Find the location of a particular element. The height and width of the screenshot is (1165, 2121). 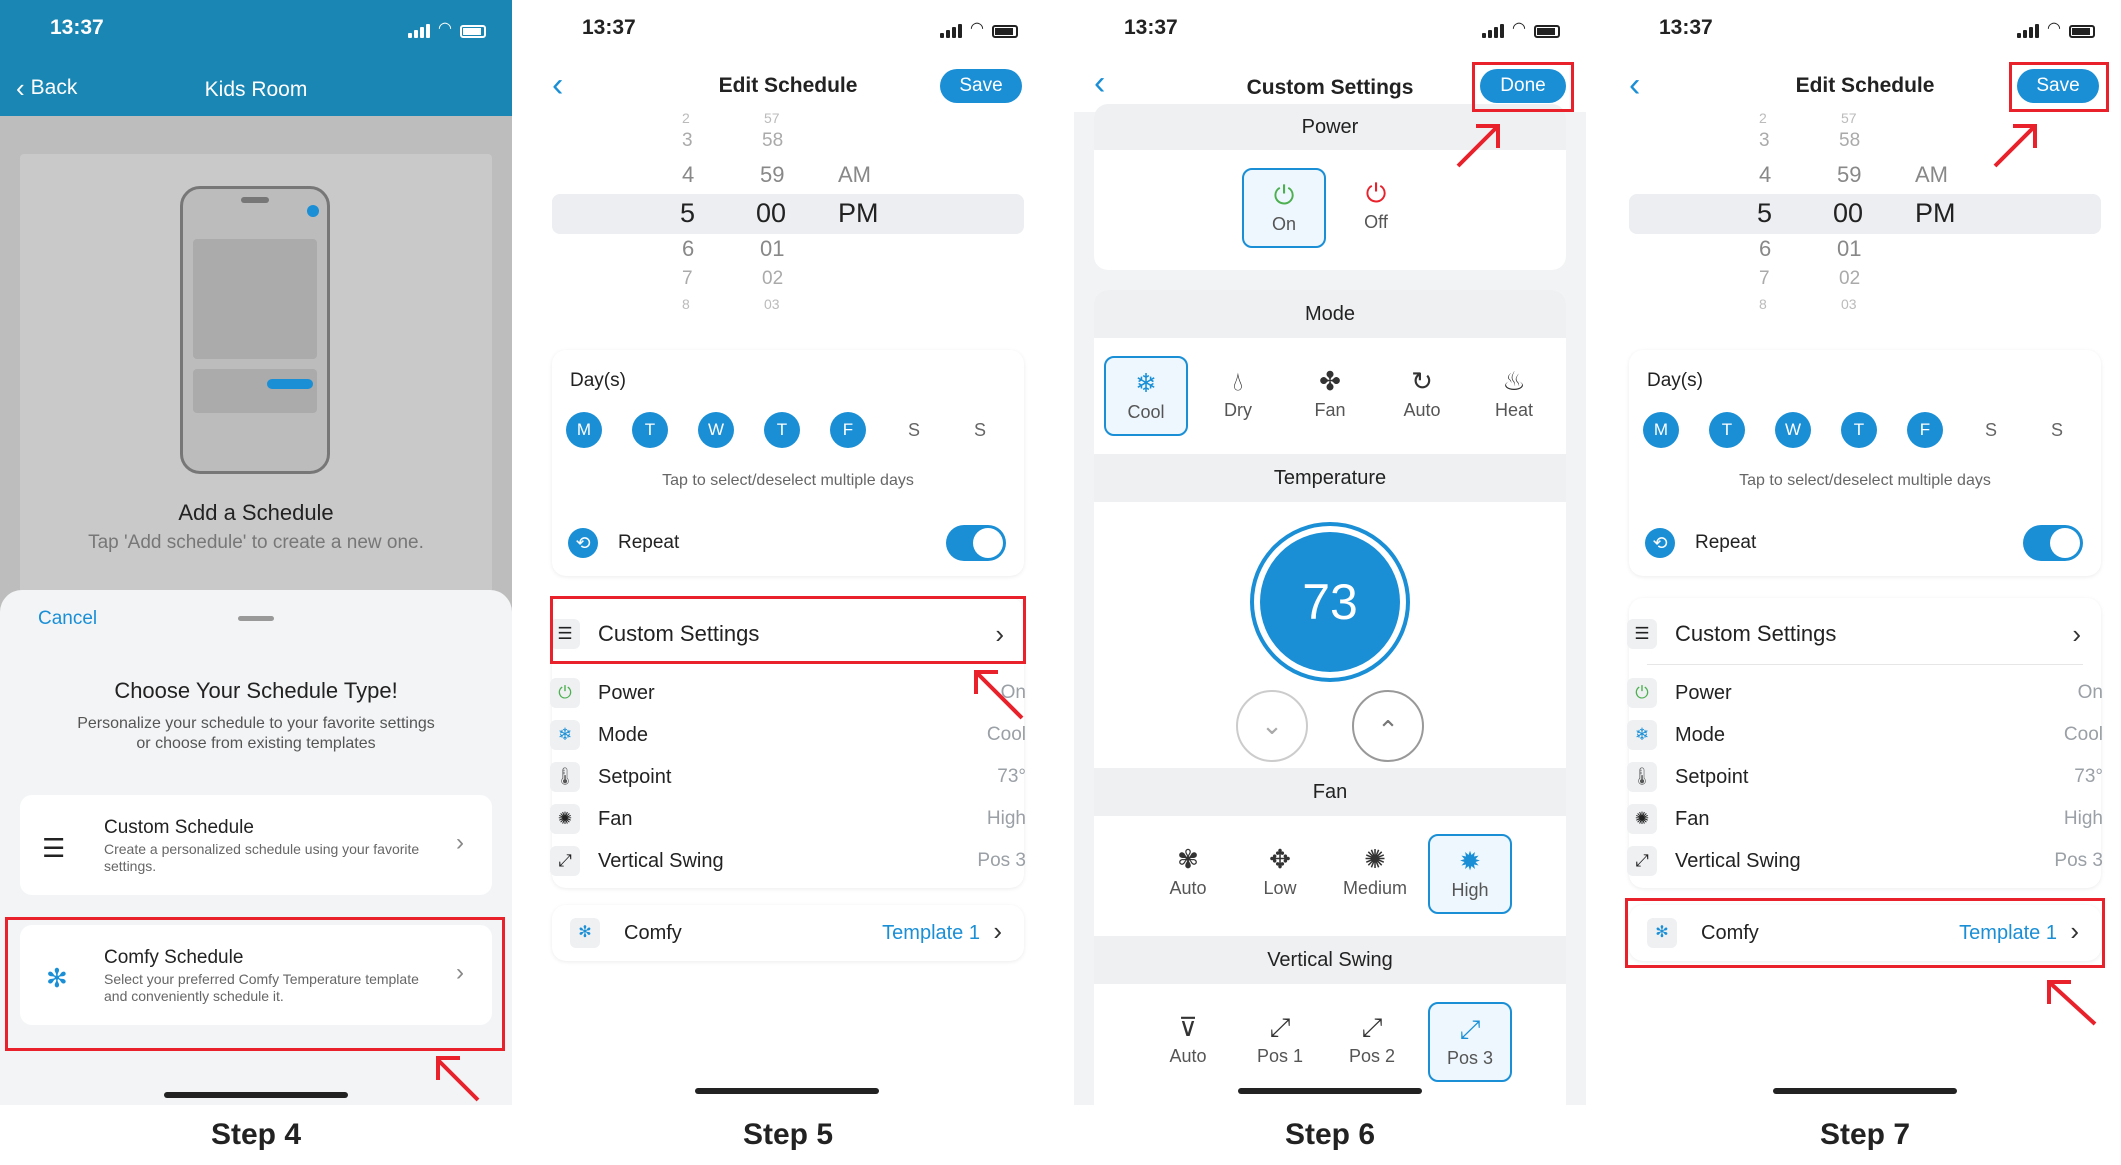

temp-down-button: ⌄ is located at coordinates (1272, 726).